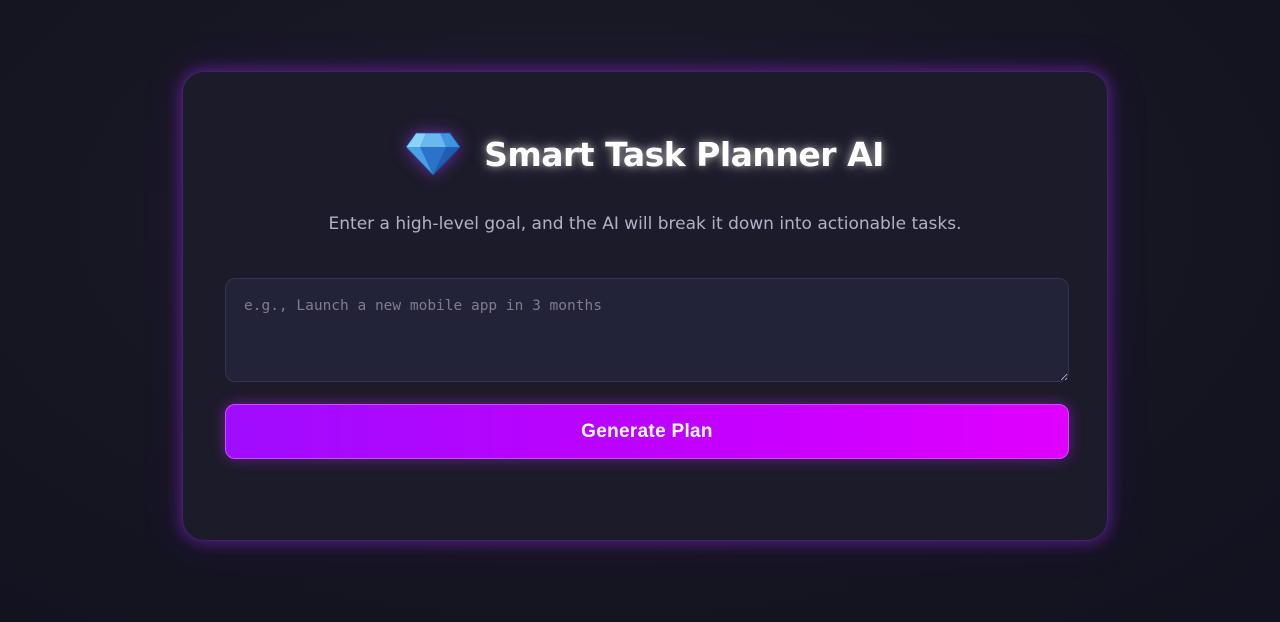  I want to click on goal-input, so click(647, 330).